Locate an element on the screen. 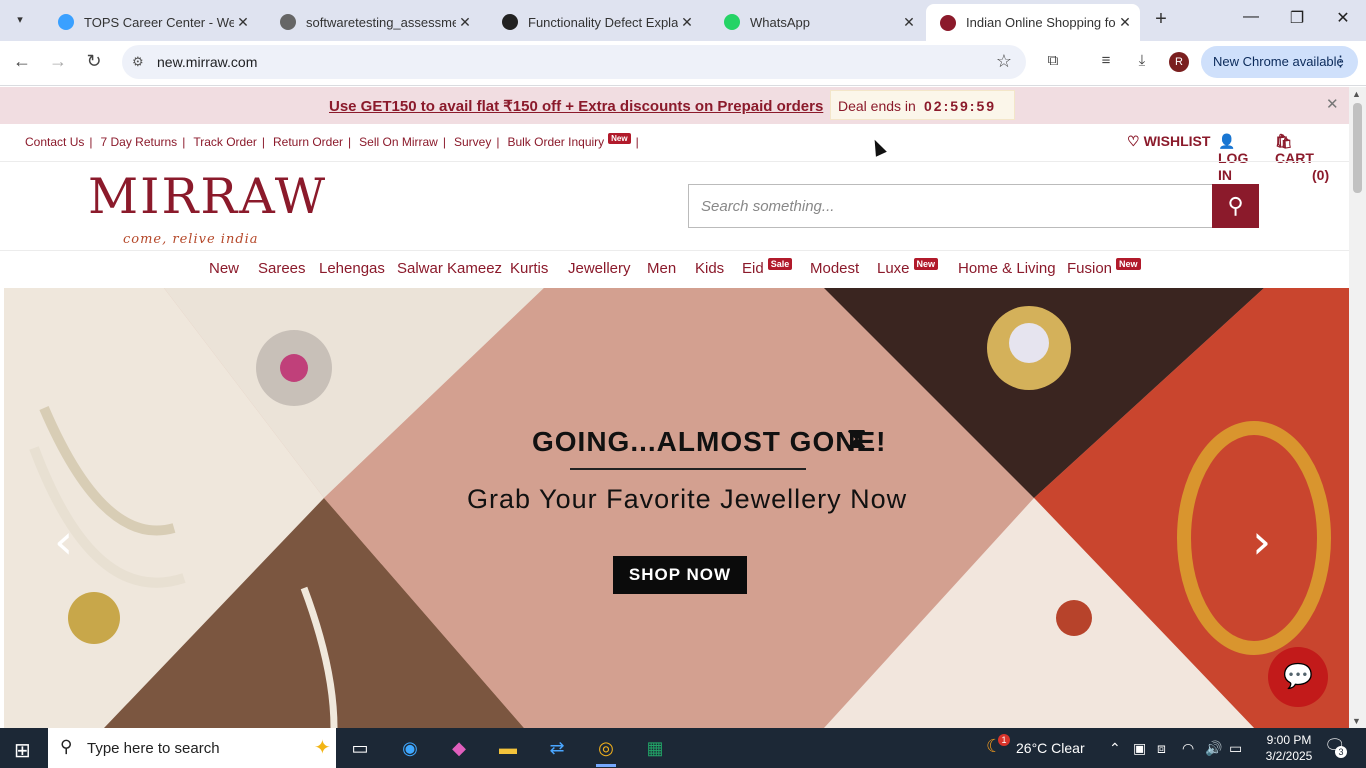  category-modest: Modest is located at coordinates (834, 268).